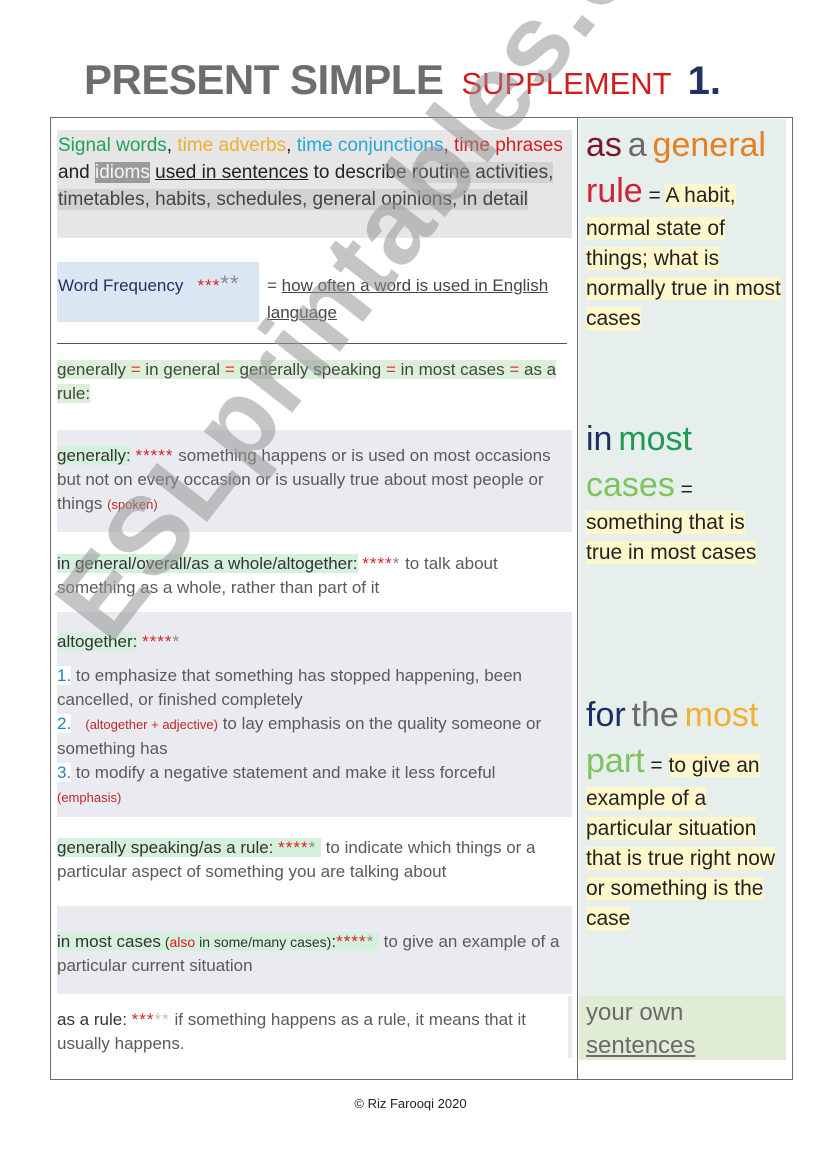 The height and width of the screenshot is (1161, 821). I want to click on frequency-label: Word Frequency *****, so click(149, 285).